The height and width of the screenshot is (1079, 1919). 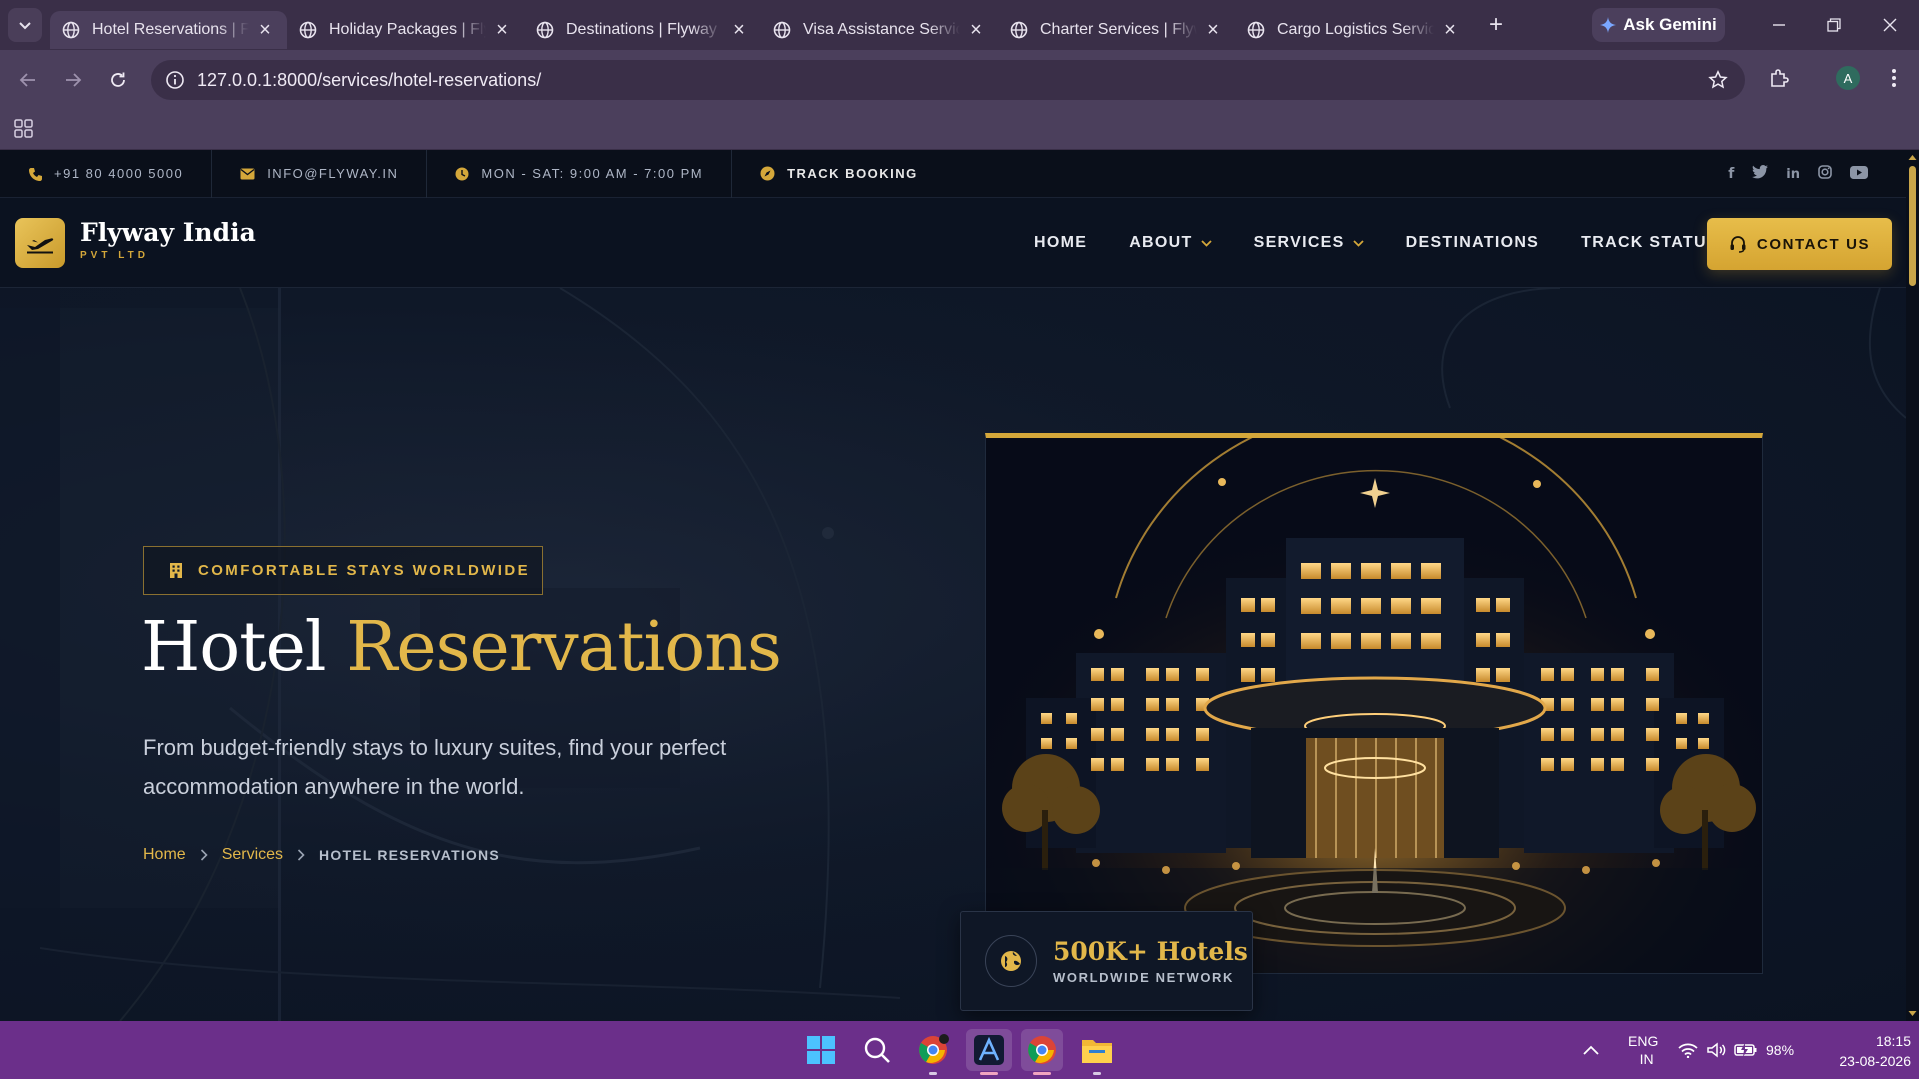 I want to click on email-contact: INFO@FLYWAY.IN, so click(x=318, y=173).